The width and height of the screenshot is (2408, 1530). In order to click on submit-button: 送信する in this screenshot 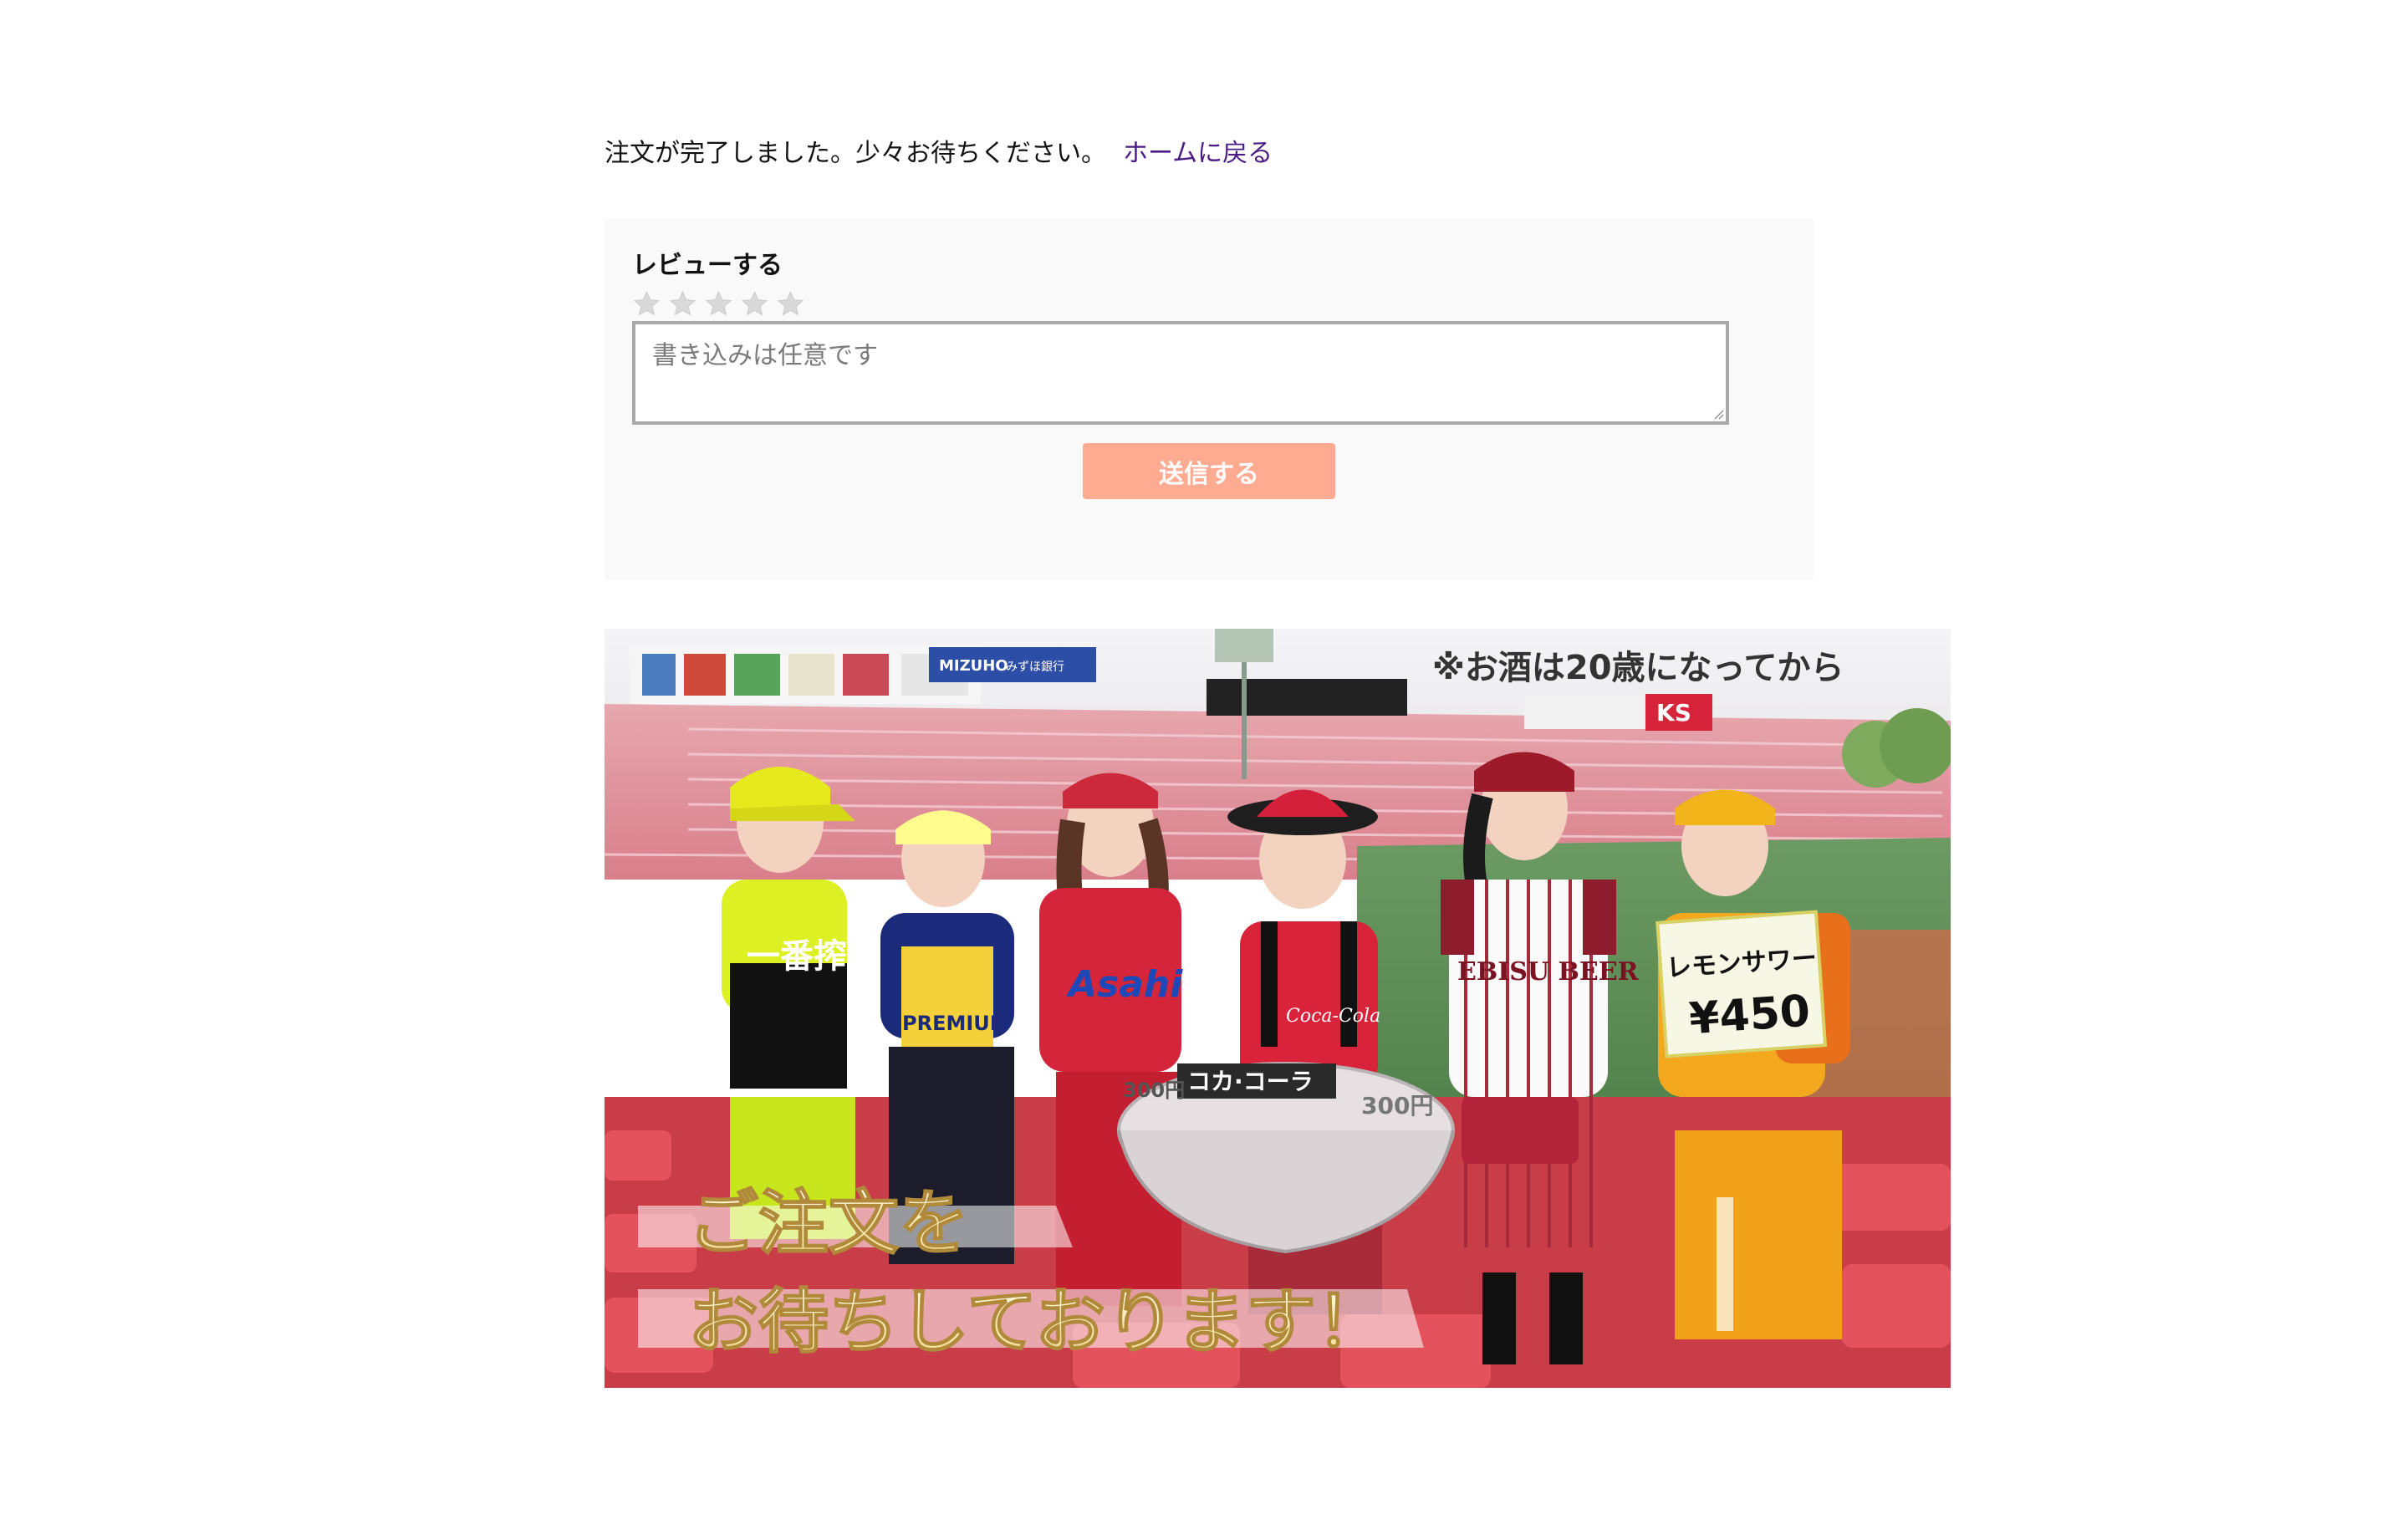, I will do `click(1209, 471)`.